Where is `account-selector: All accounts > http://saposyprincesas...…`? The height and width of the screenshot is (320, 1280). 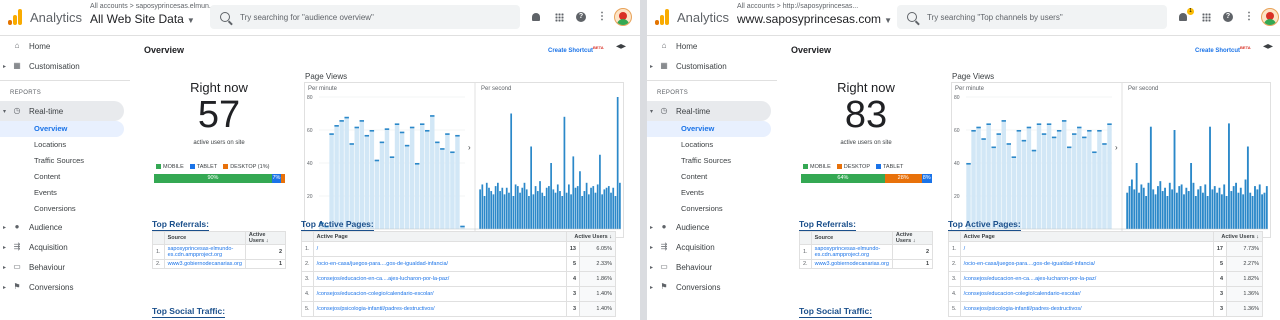
account-selector: All accounts > http://saposyprincesas...… is located at coordinates (814, 14).